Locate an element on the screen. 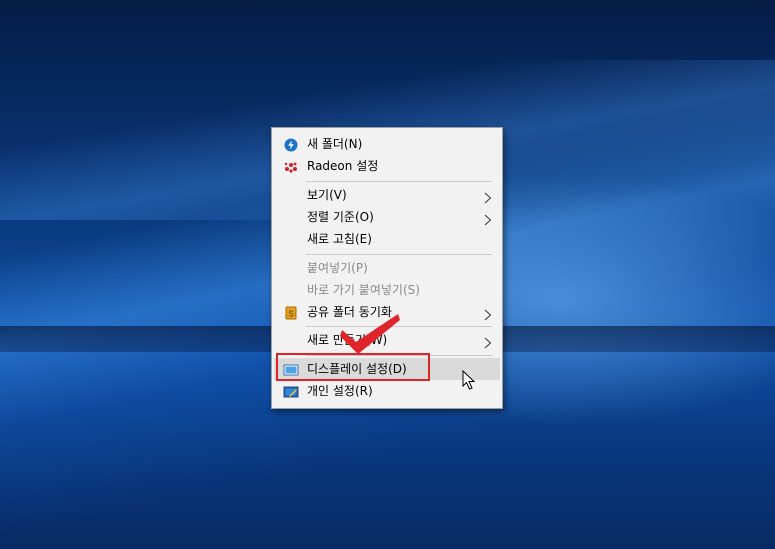 This screenshot has width=775, height=549. menu-item-label: Radeon 설정 is located at coordinates (343, 166).